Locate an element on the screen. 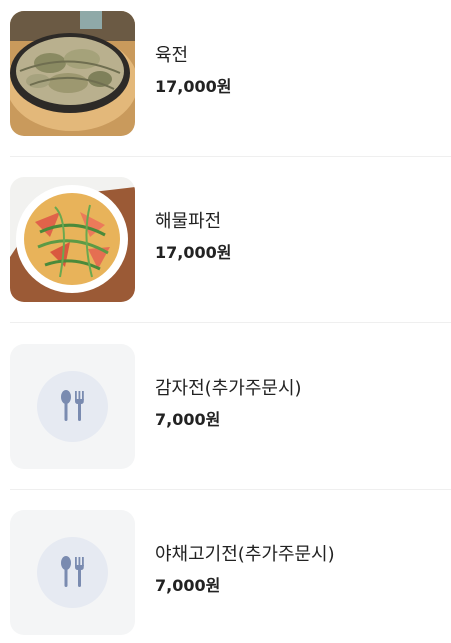 This screenshot has width=451, height=643. menu-item-name: 해물파전 is located at coordinates (188, 221).